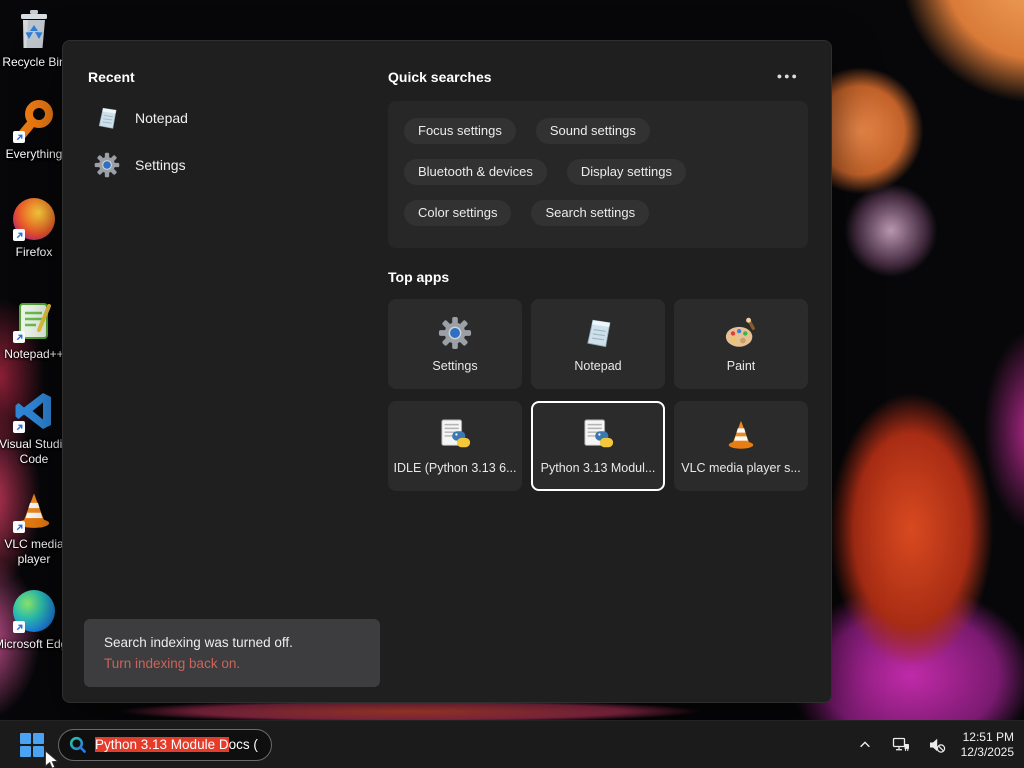 This screenshot has height=768, width=1024. What do you see at coordinates (788, 76) in the screenshot?
I see `more-options-button: ●●●` at bounding box center [788, 76].